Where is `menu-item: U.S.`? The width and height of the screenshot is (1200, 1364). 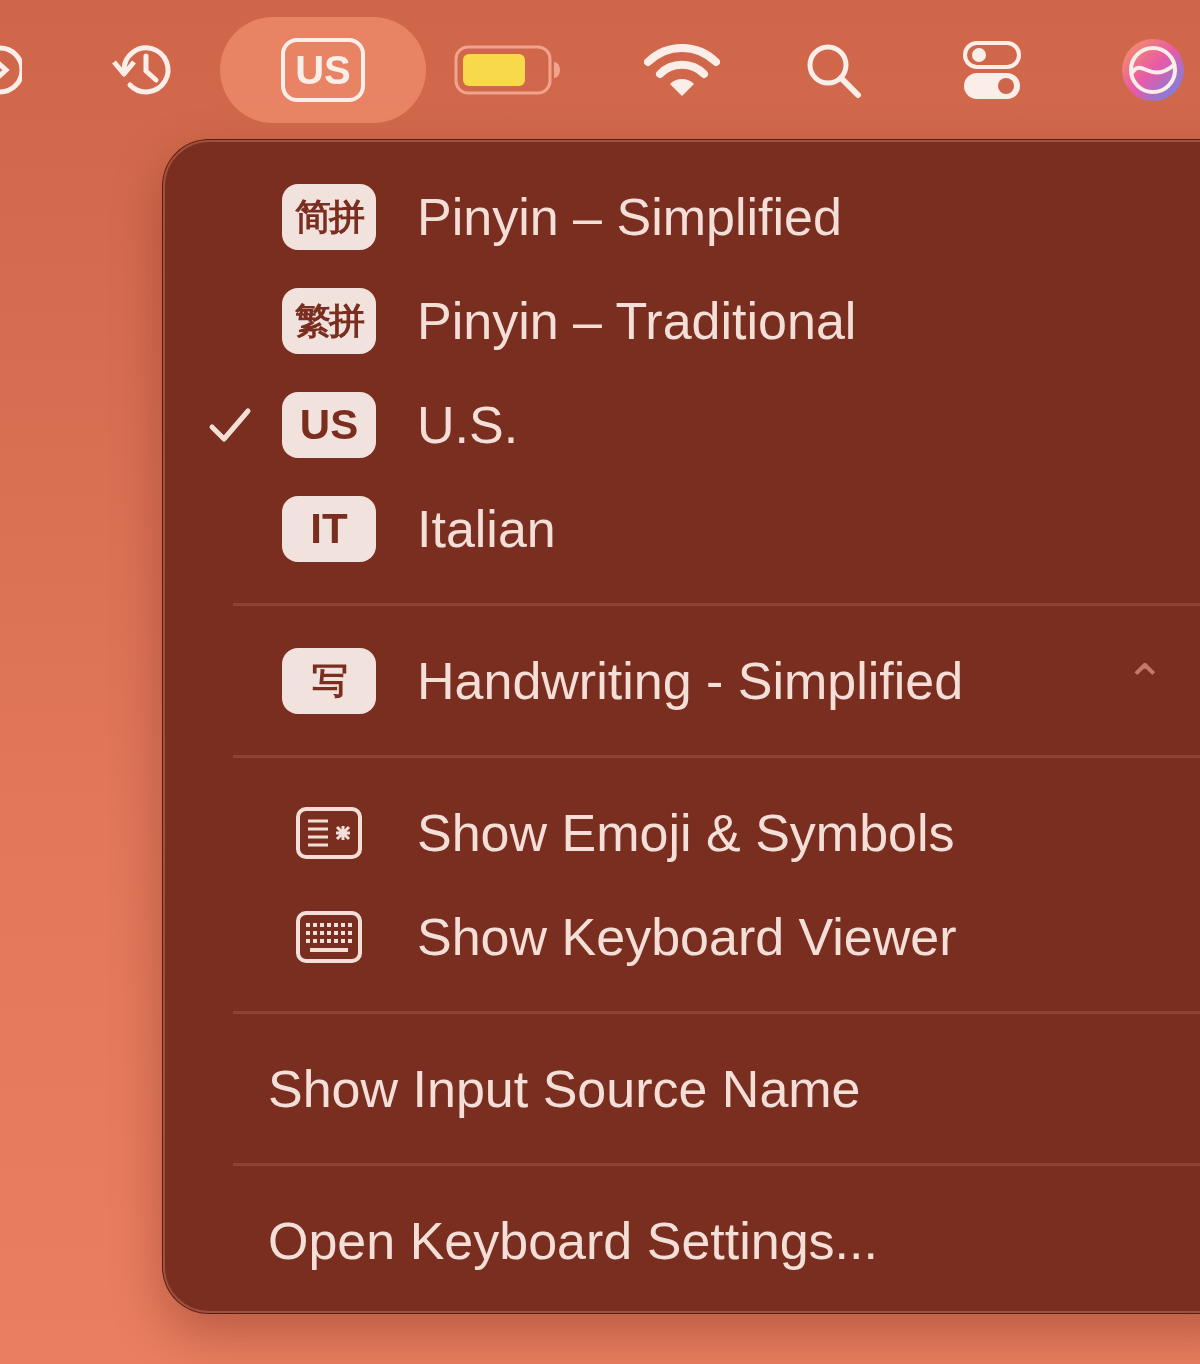
menu-item: U.S. is located at coordinates (468, 425).